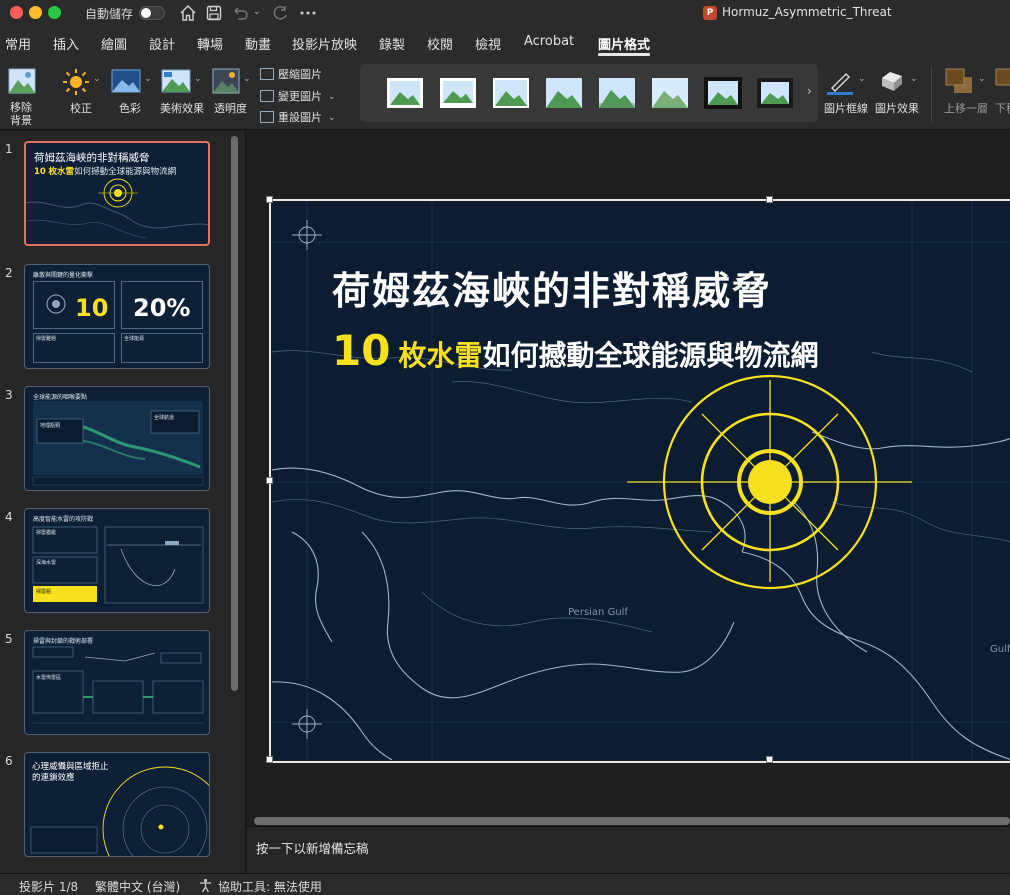 Image resolution: width=1010 pixels, height=895 pixels. Describe the element at coordinates (807, 12) in the screenshot. I see `document-title: Hormuz_Asymmetric_Threat` at that location.